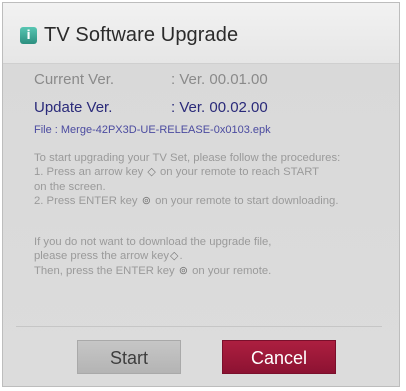 The width and height of the screenshot is (406, 391). Describe the element at coordinates (108, 256) in the screenshot. I see `instruction-line: please press the arrow key◇.` at that location.